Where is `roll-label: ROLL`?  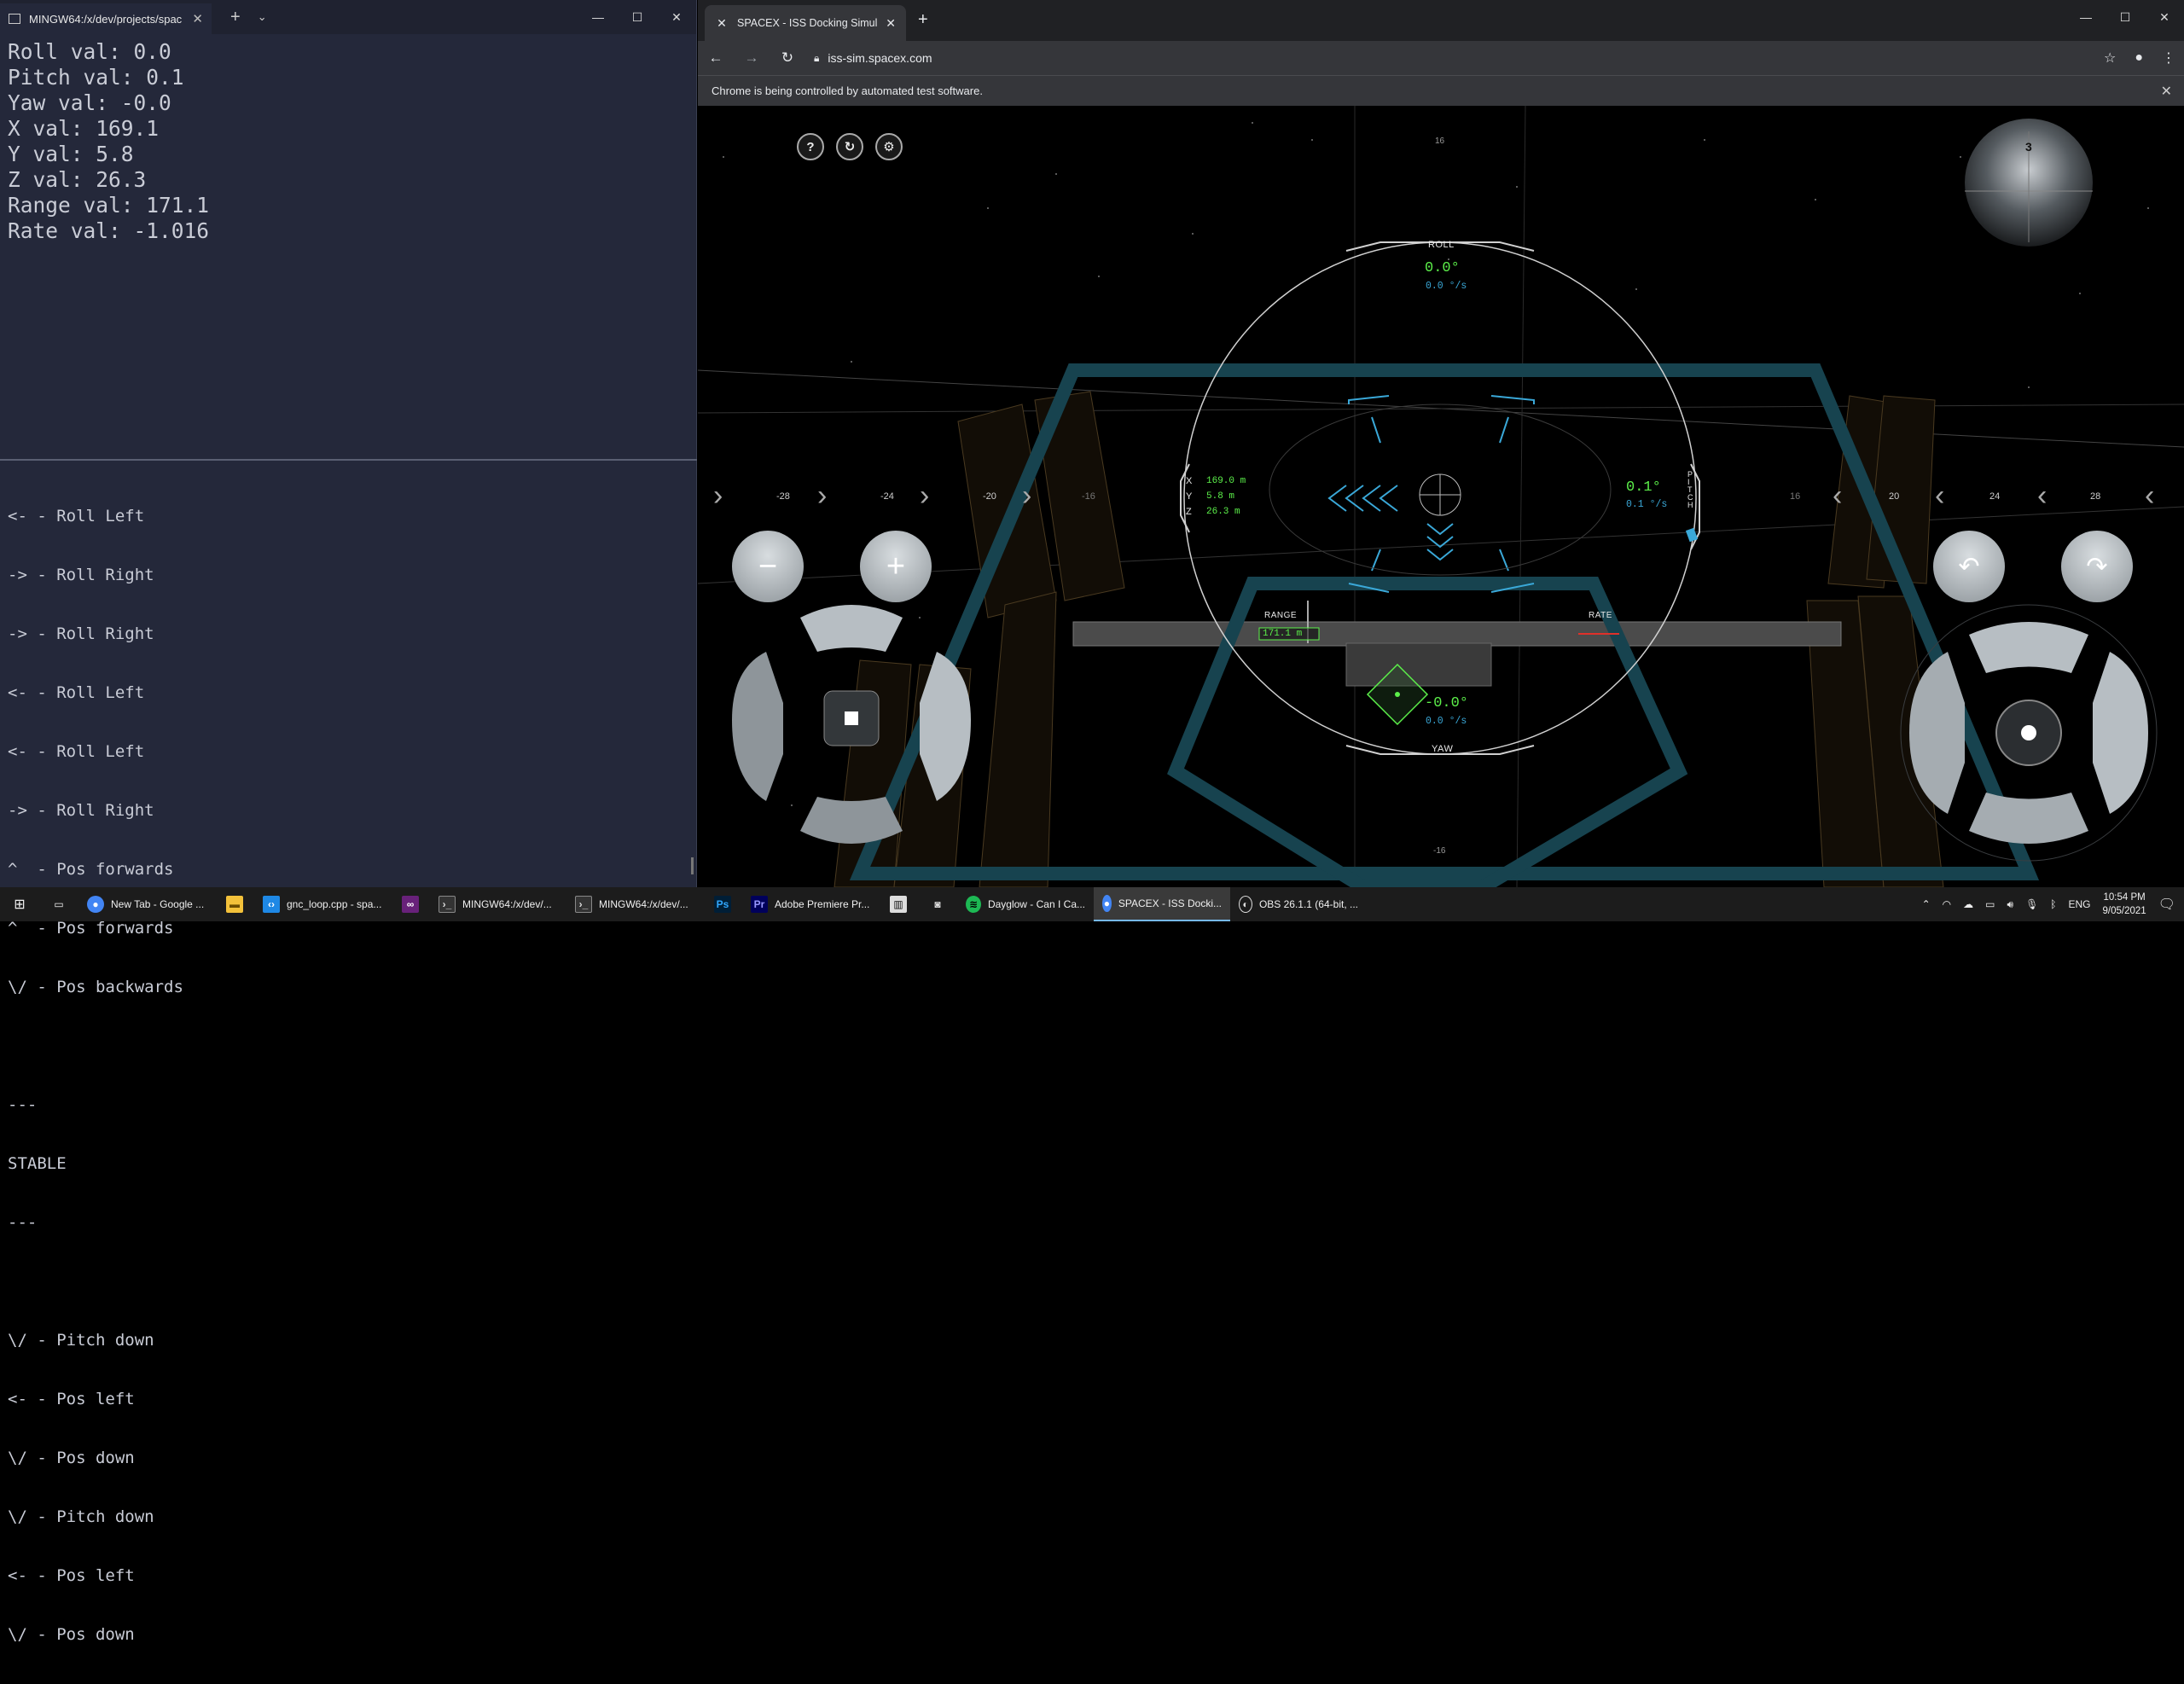 roll-label: ROLL is located at coordinates (1441, 245).